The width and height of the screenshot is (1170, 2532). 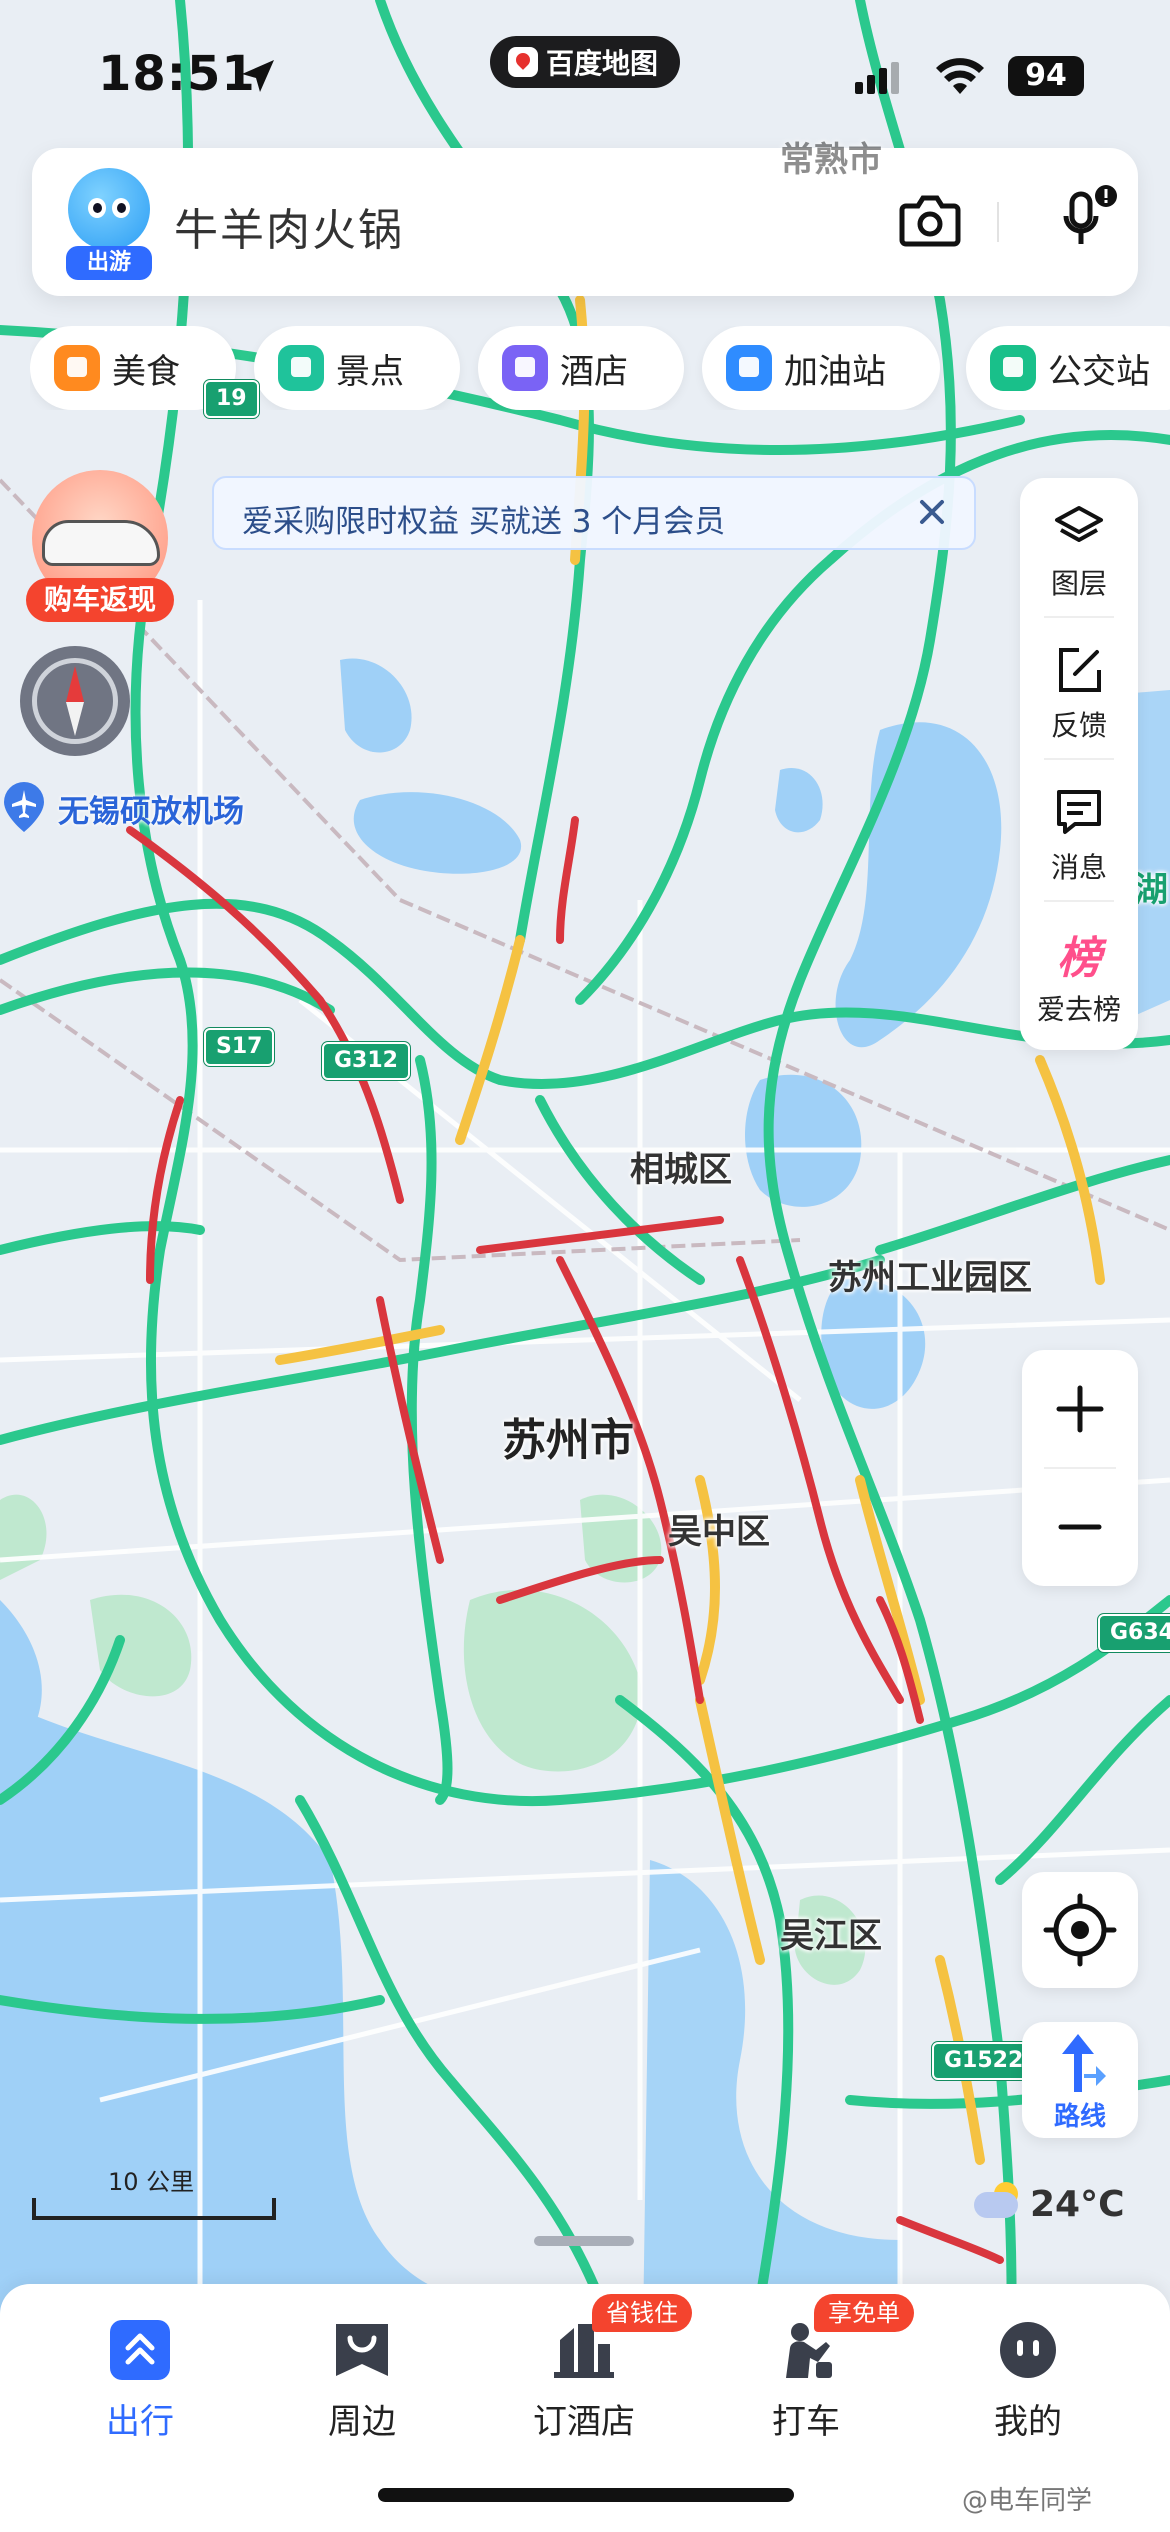 I want to click on mascot-tag: 出游, so click(x=109, y=263).